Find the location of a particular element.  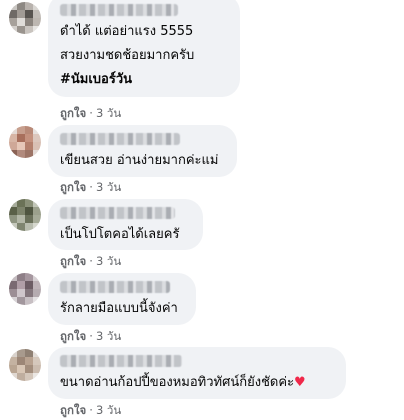

comment-text-line: ดำได้ แต่อย่าแรง 5555 is located at coordinates (127, 31).